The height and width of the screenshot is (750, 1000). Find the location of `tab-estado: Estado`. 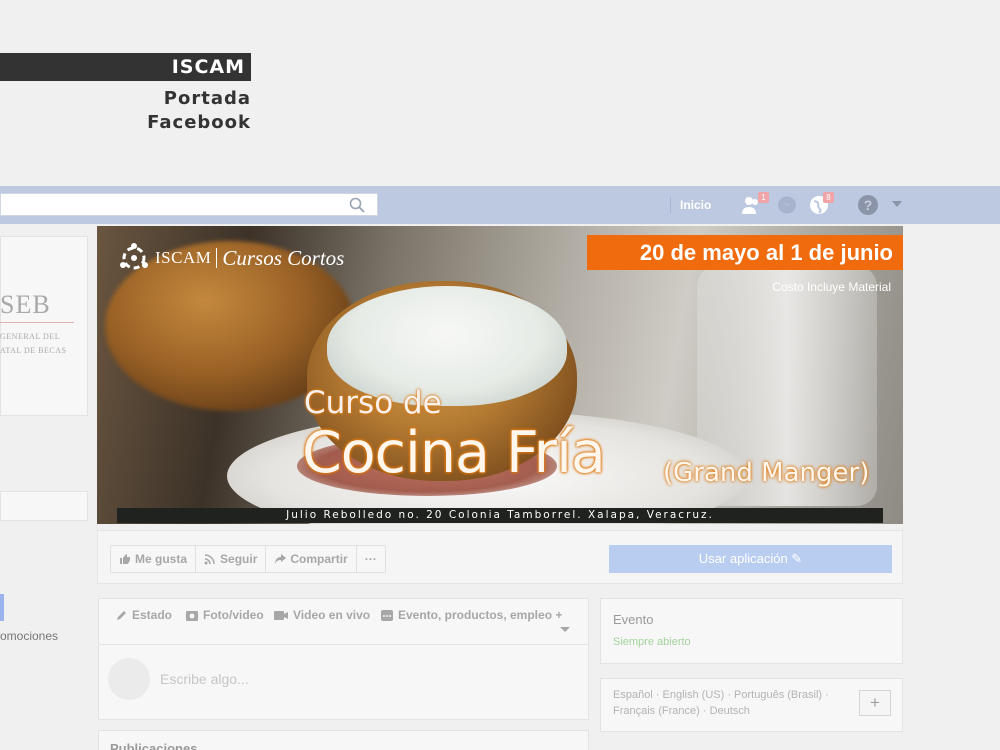

tab-estado: Estado is located at coordinates (143, 615).